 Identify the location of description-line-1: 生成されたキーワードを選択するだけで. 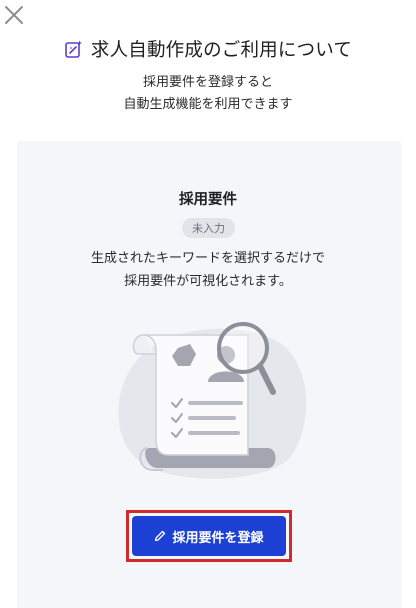
(207, 258).